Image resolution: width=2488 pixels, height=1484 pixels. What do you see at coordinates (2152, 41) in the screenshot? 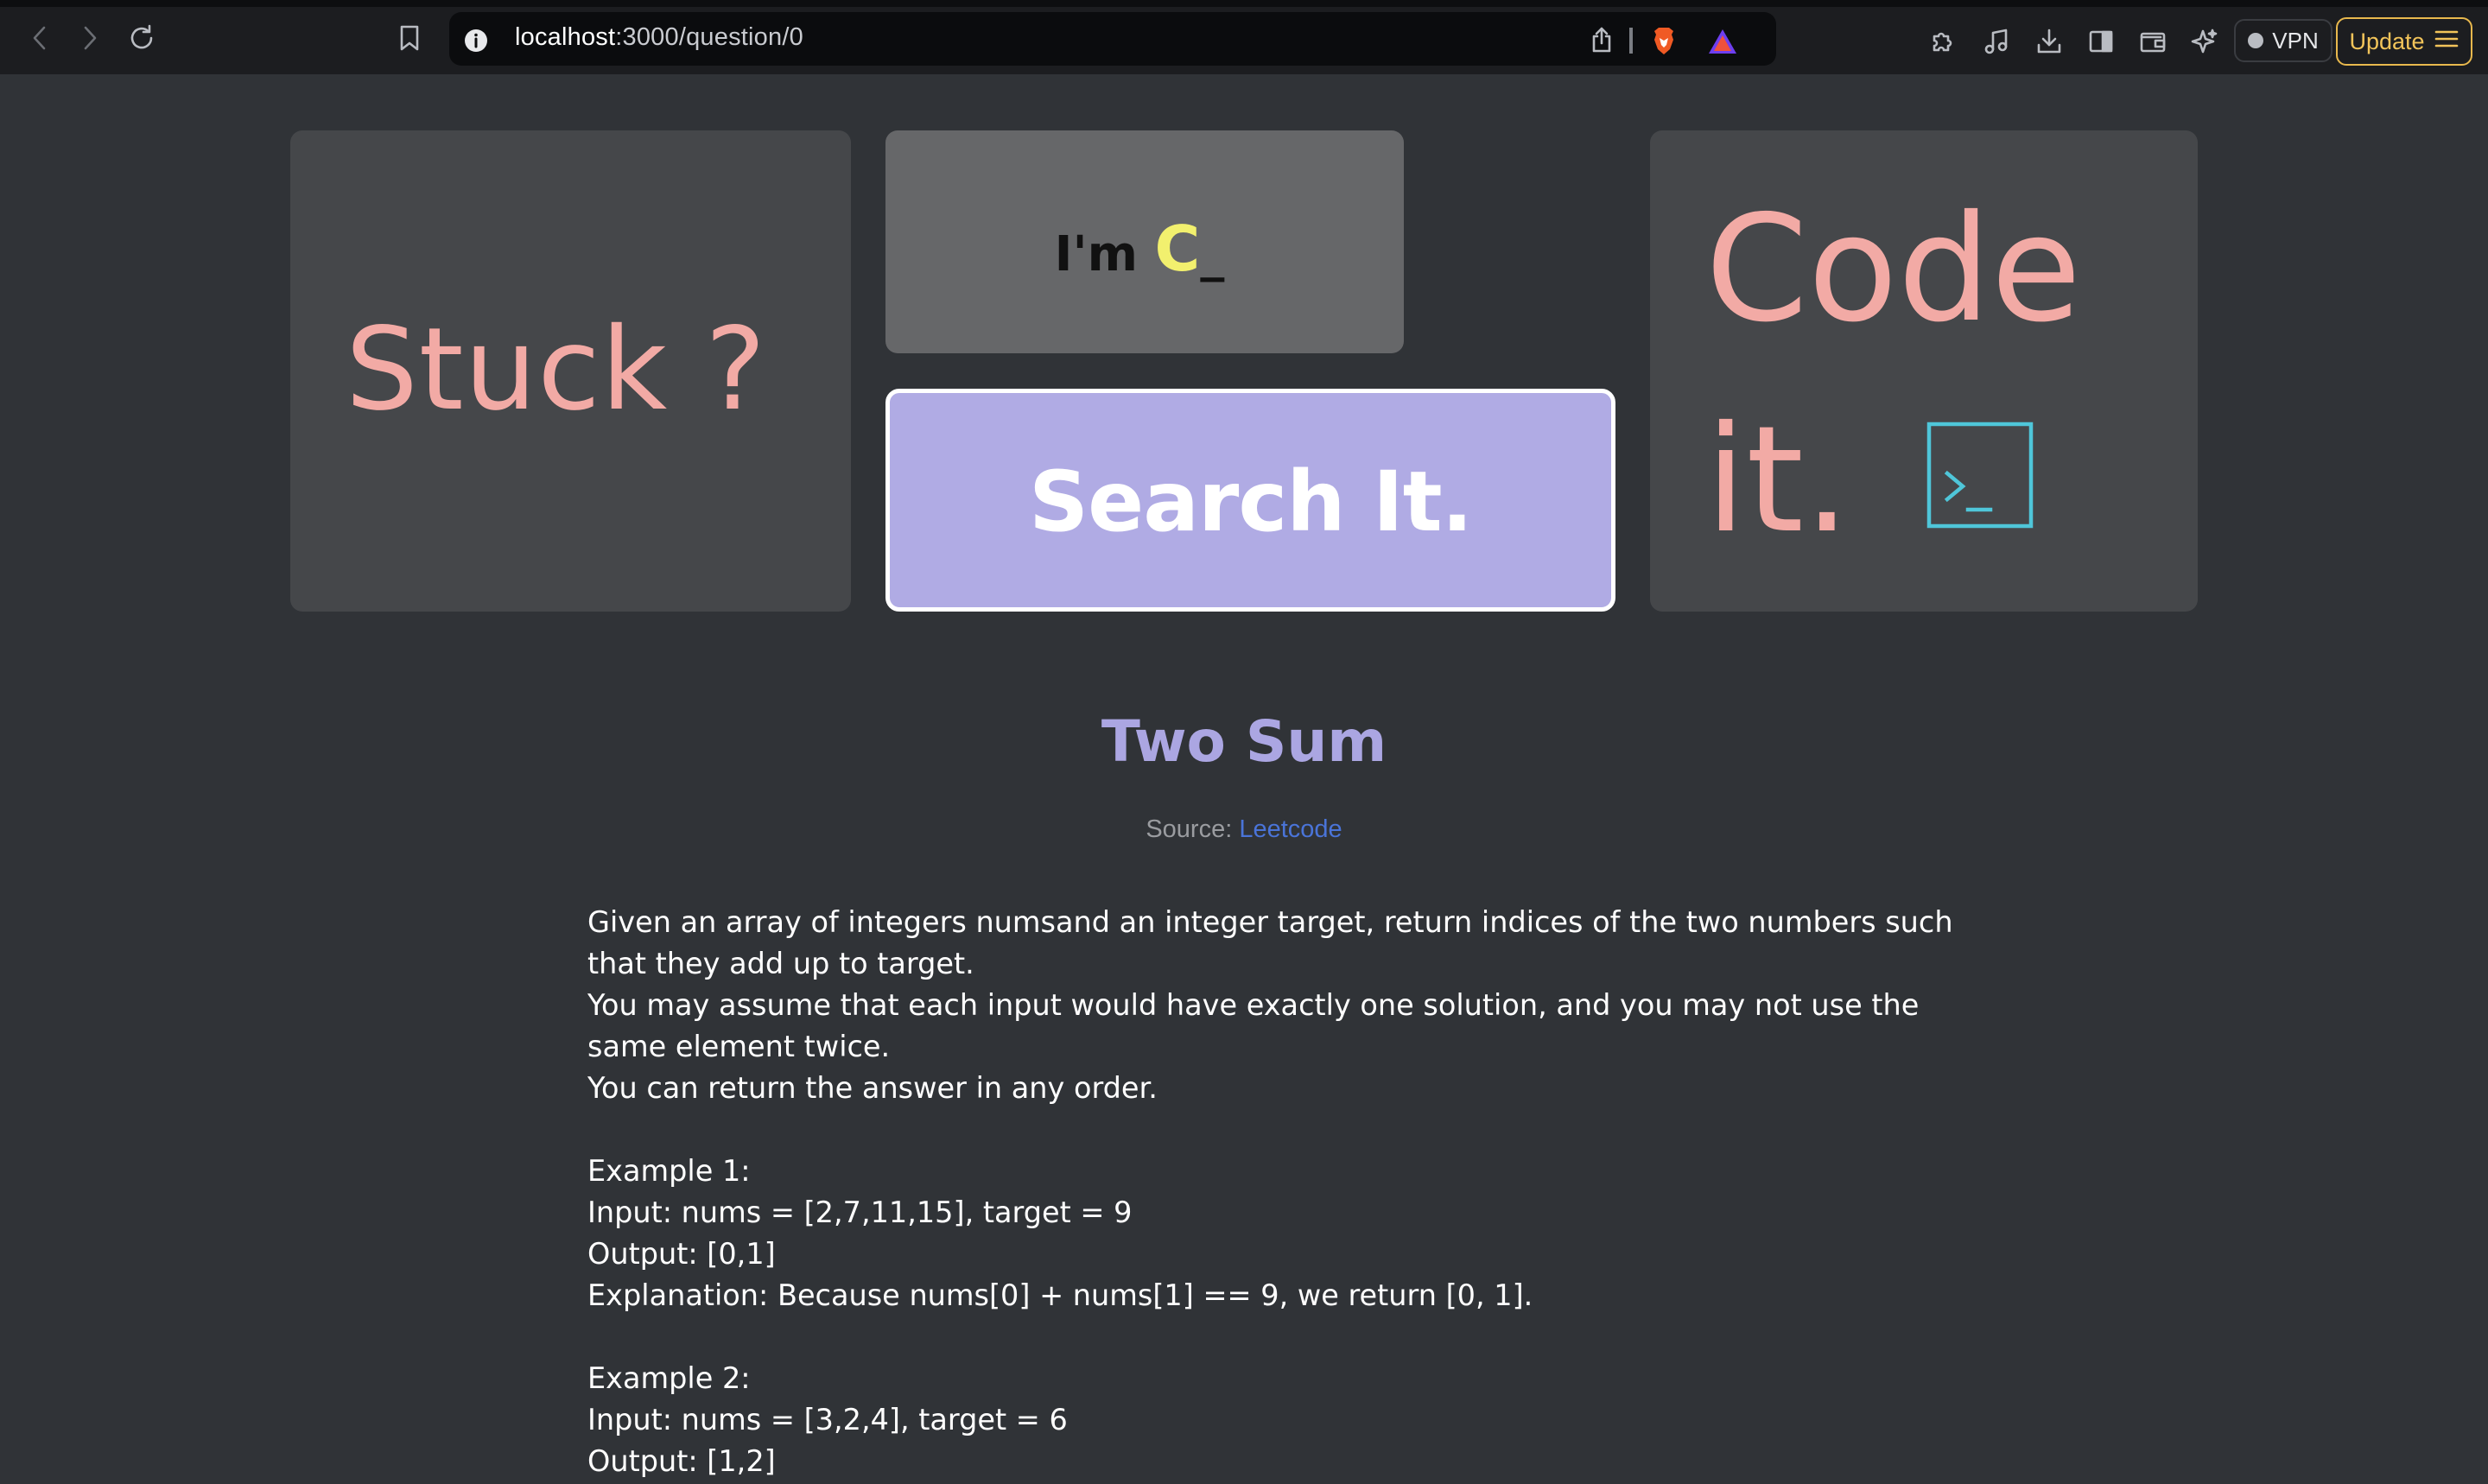
I see `wallet-icon` at bounding box center [2152, 41].